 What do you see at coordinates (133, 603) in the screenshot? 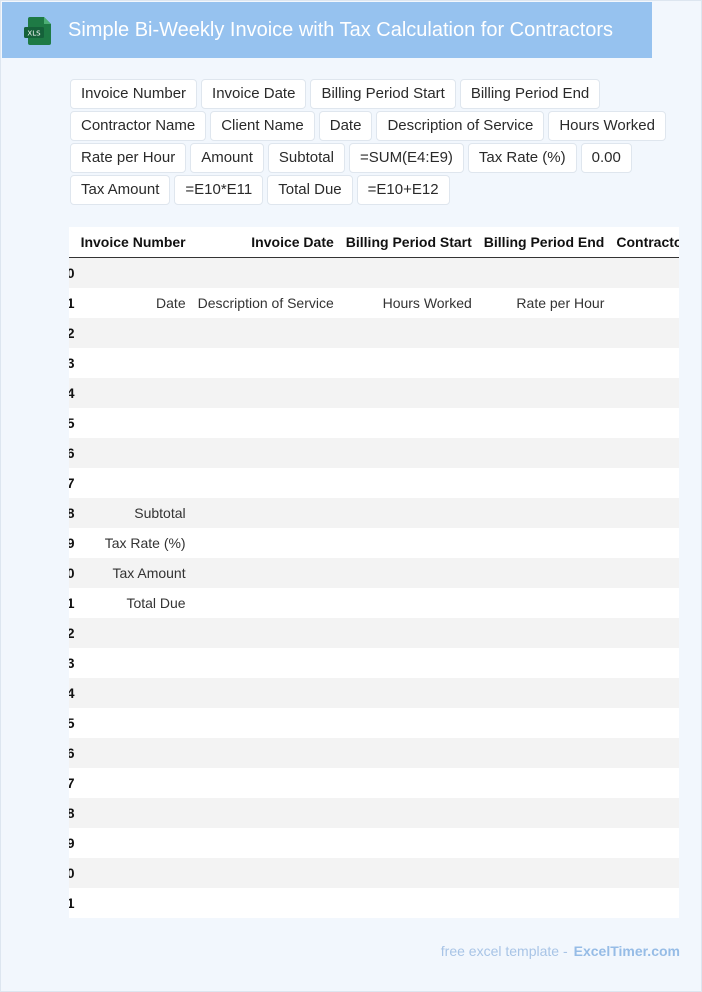
I see `table-cell: Total Due` at bounding box center [133, 603].